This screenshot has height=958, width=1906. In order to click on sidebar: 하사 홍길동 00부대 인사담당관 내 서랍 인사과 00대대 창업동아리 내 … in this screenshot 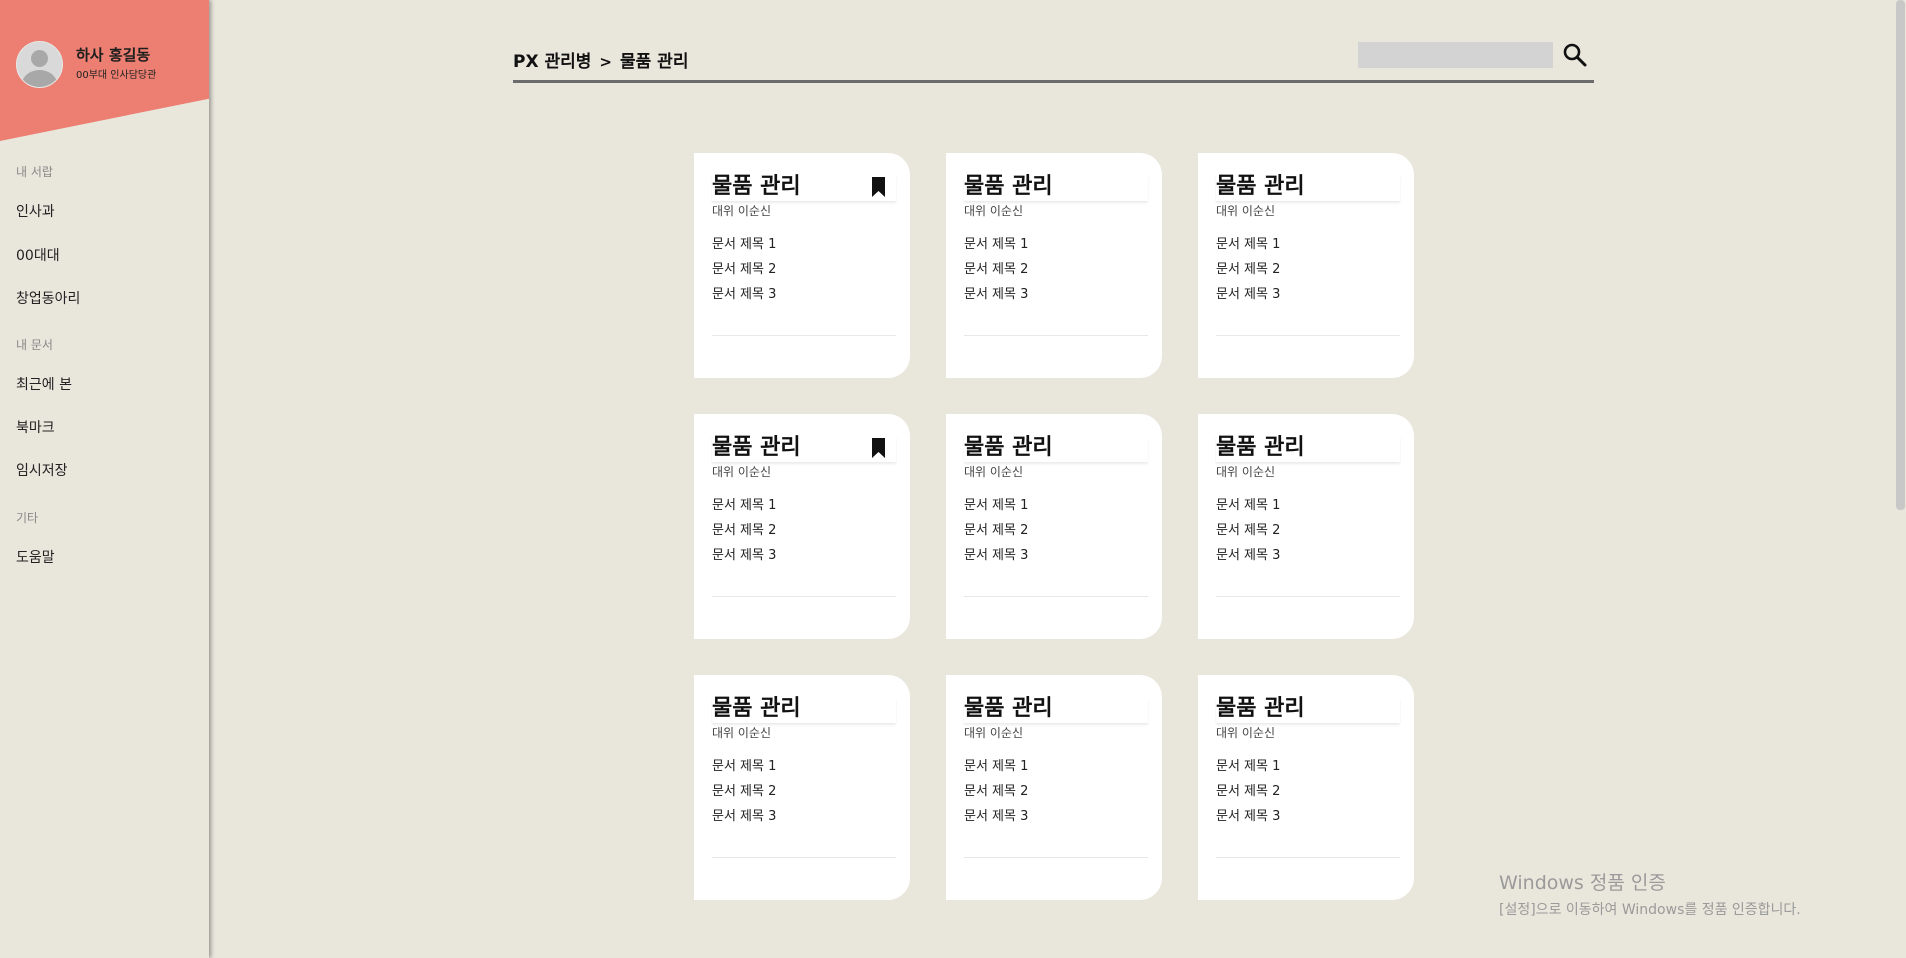, I will do `click(104, 479)`.